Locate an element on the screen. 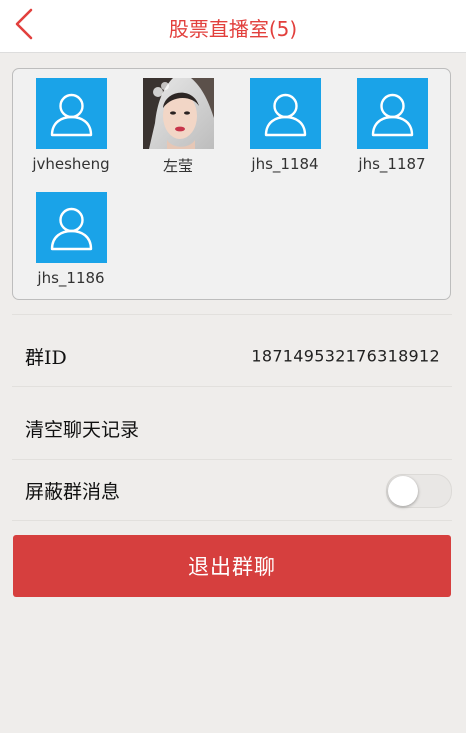 Image resolution: width=466 pixels, height=733 pixels. member-name: jhs_1184 is located at coordinates (285, 164).